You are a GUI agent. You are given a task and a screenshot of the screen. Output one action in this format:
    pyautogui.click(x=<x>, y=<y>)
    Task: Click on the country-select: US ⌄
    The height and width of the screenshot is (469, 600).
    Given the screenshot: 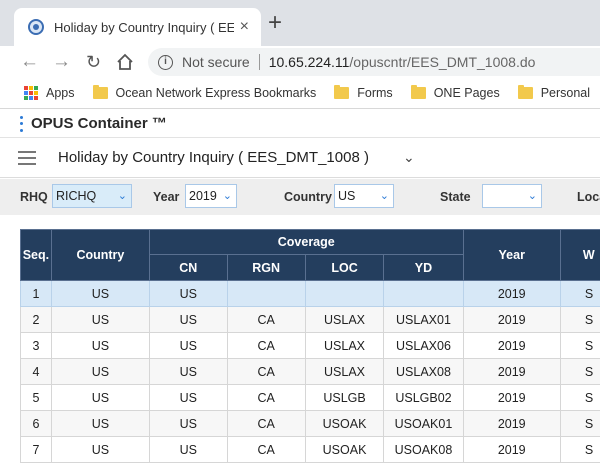 What is the action you would take?
    pyautogui.click(x=364, y=196)
    